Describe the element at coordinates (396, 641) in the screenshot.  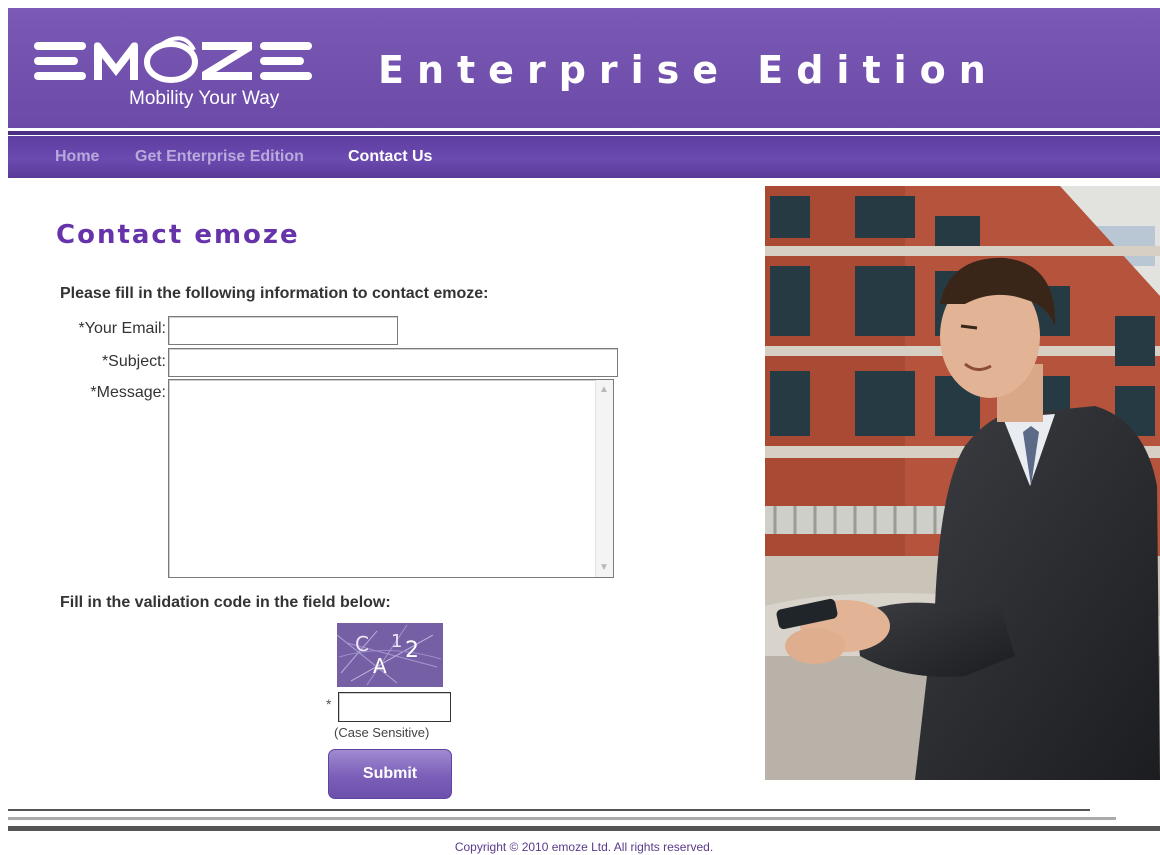
I see `svg-text: 1` at that location.